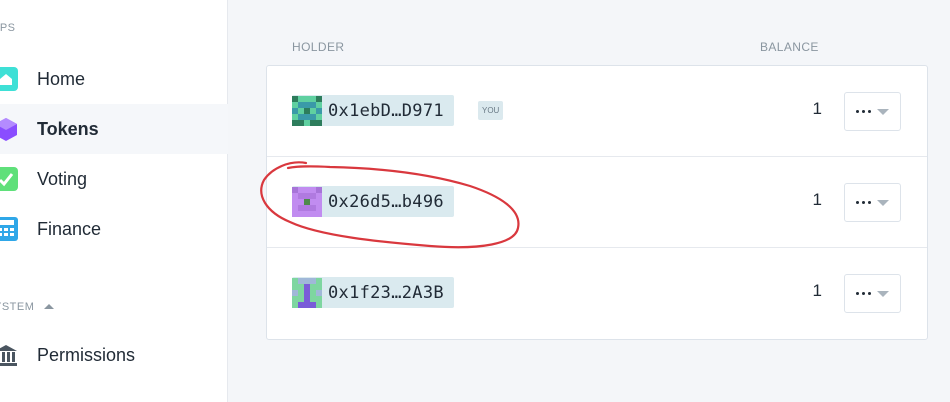 The width and height of the screenshot is (950, 402). Describe the element at coordinates (114, 79) in the screenshot. I see `sidebar-item-home: Home` at that location.